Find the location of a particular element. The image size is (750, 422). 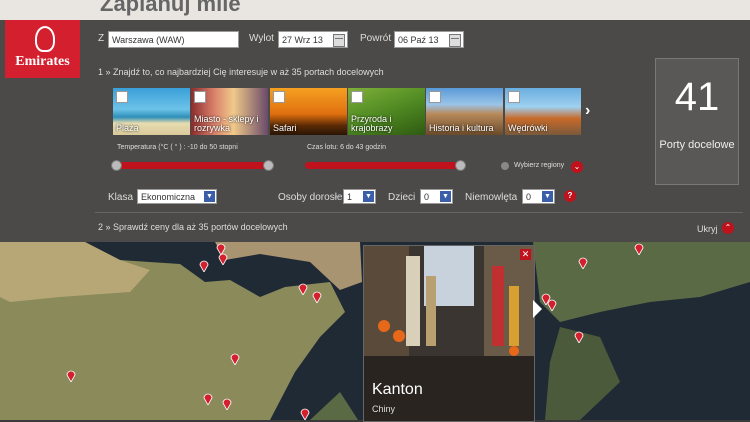

chevron-up-icon: ⌃ is located at coordinates (728, 228).